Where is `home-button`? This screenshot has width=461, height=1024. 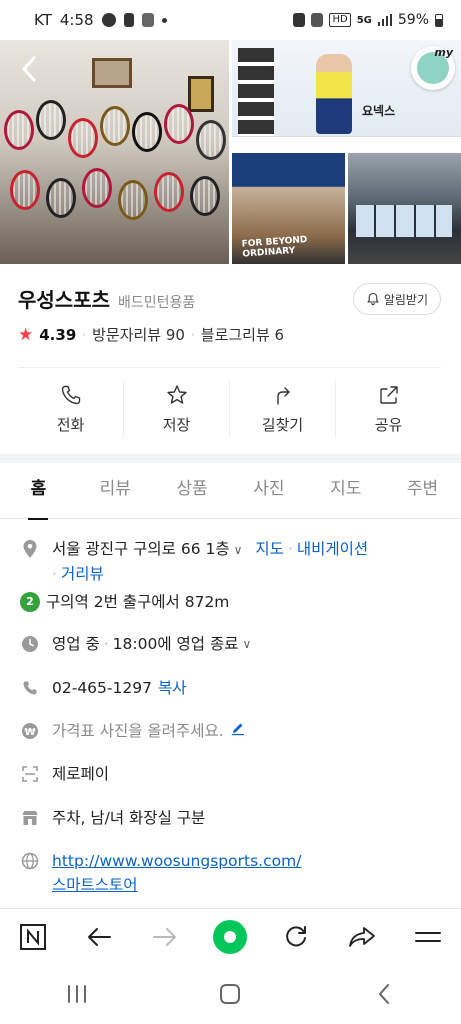
home-button is located at coordinates (230, 994).